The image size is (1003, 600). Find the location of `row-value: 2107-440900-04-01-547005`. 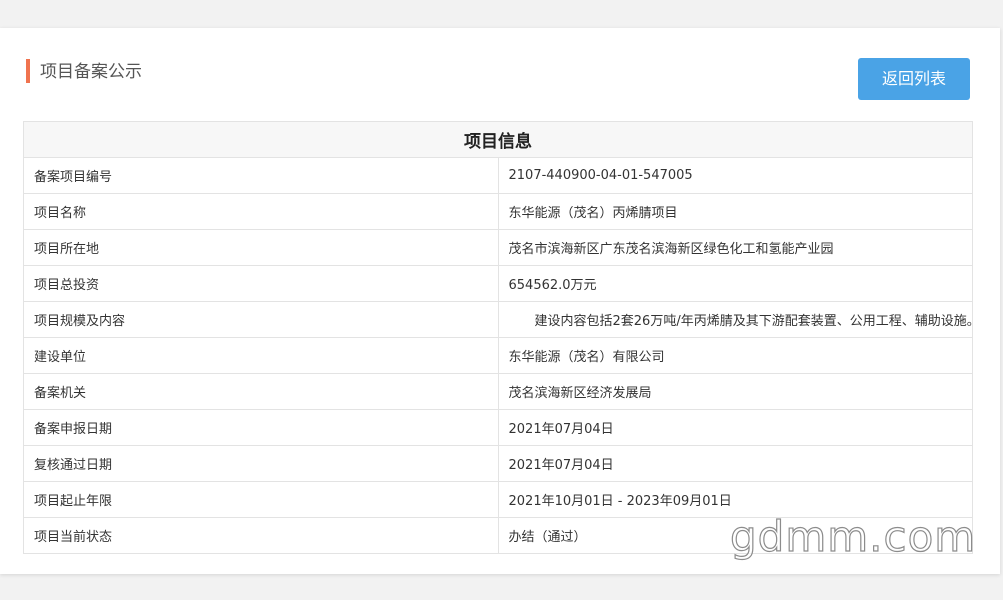

row-value: 2107-440900-04-01-547005 is located at coordinates (735, 175).